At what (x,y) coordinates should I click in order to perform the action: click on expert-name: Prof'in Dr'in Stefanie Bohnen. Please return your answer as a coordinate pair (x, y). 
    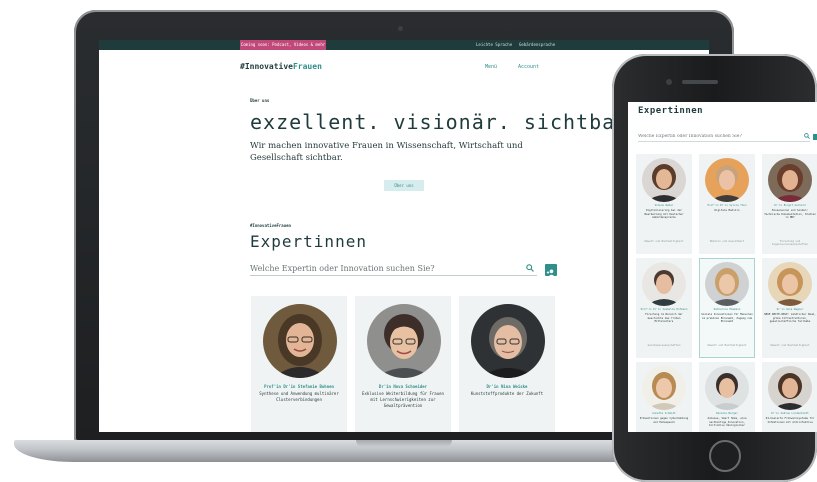
    Looking at the image, I should click on (299, 386).